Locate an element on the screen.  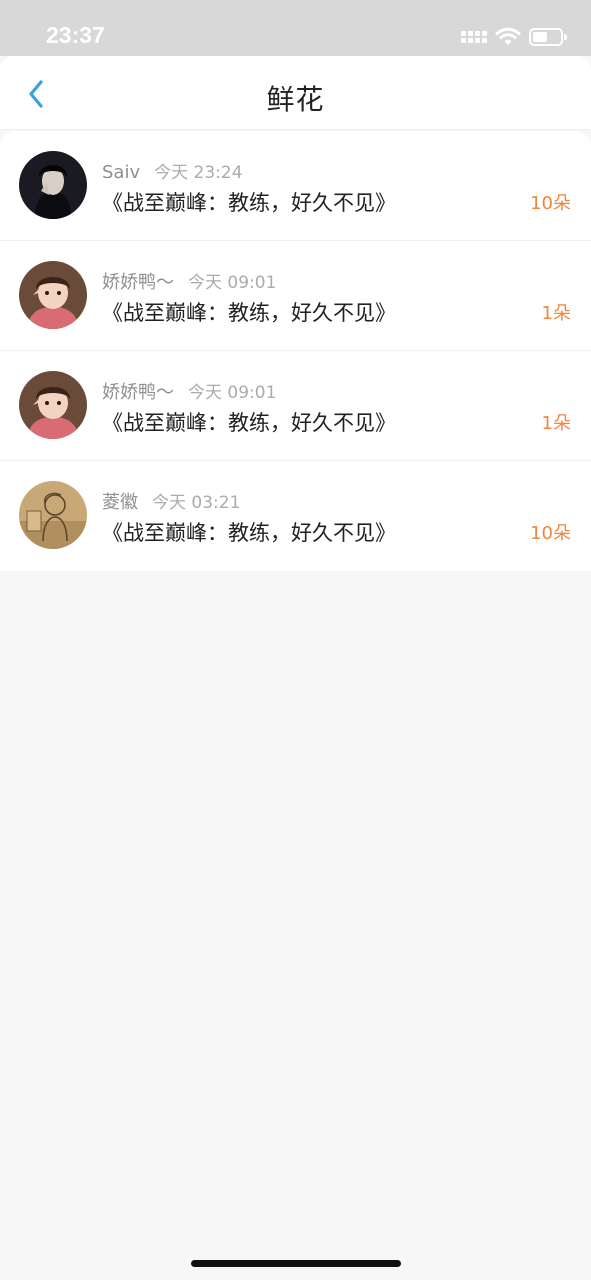
timestamp: 今天 03:21 is located at coordinates (196, 503).